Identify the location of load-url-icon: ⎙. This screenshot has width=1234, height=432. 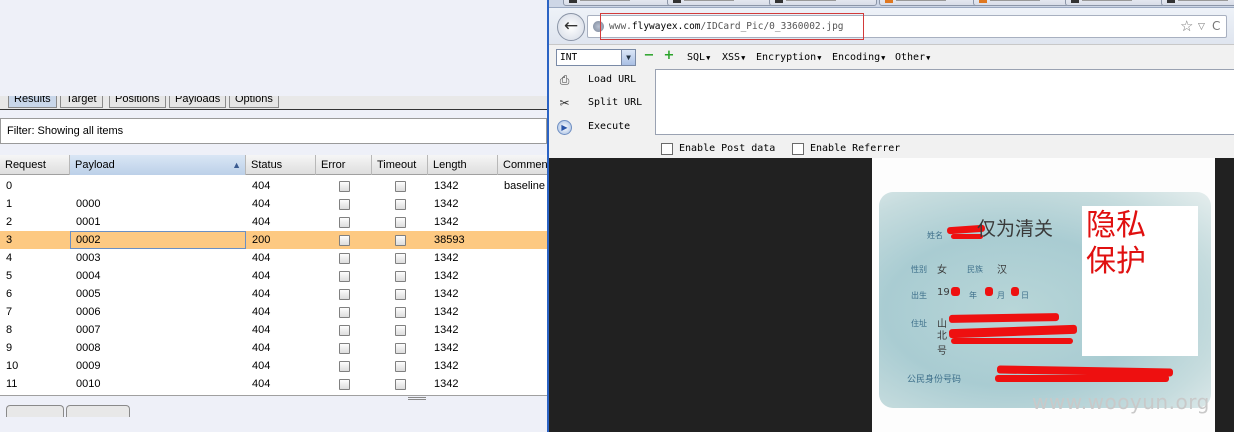
(564, 80).